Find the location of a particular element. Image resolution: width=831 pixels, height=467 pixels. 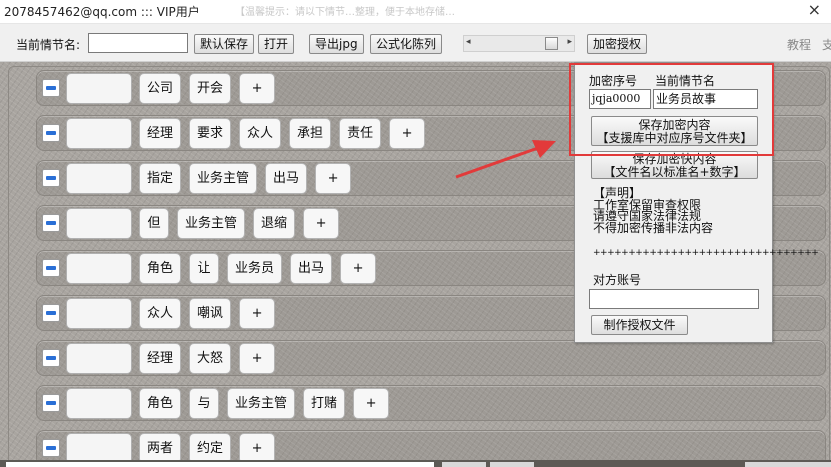

bottom-bar is located at coordinates (415, 463).